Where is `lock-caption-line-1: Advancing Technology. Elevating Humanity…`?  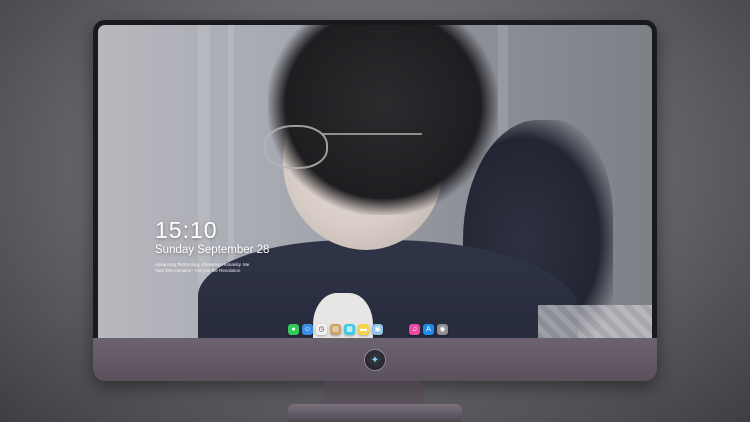
lock-caption-line-1: Advancing Technology. Elevating Humanity… is located at coordinates (202, 264).